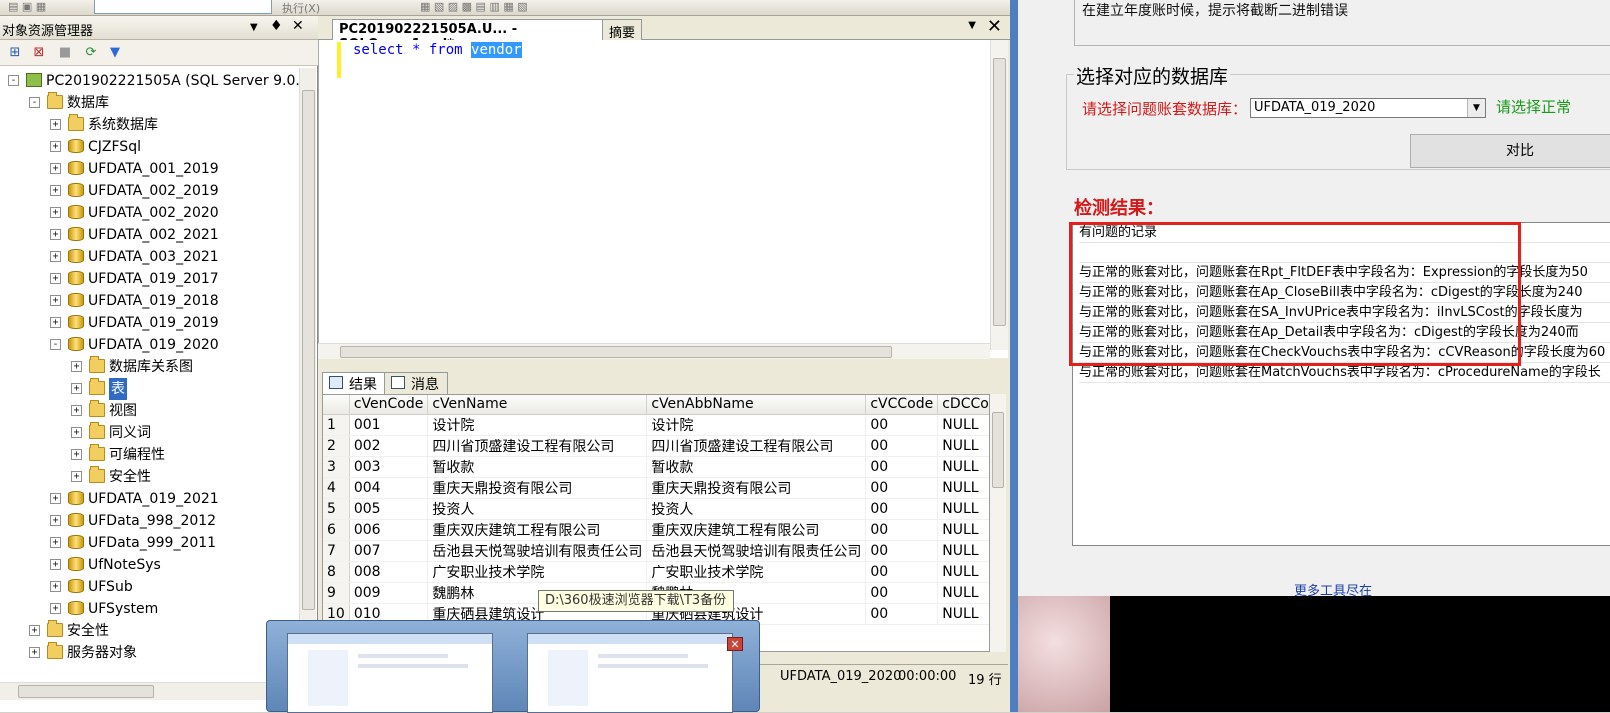 This screenshot has width=1610, height=713. I want to click on editor-horizontal-scrollbar, so click(654, 351).